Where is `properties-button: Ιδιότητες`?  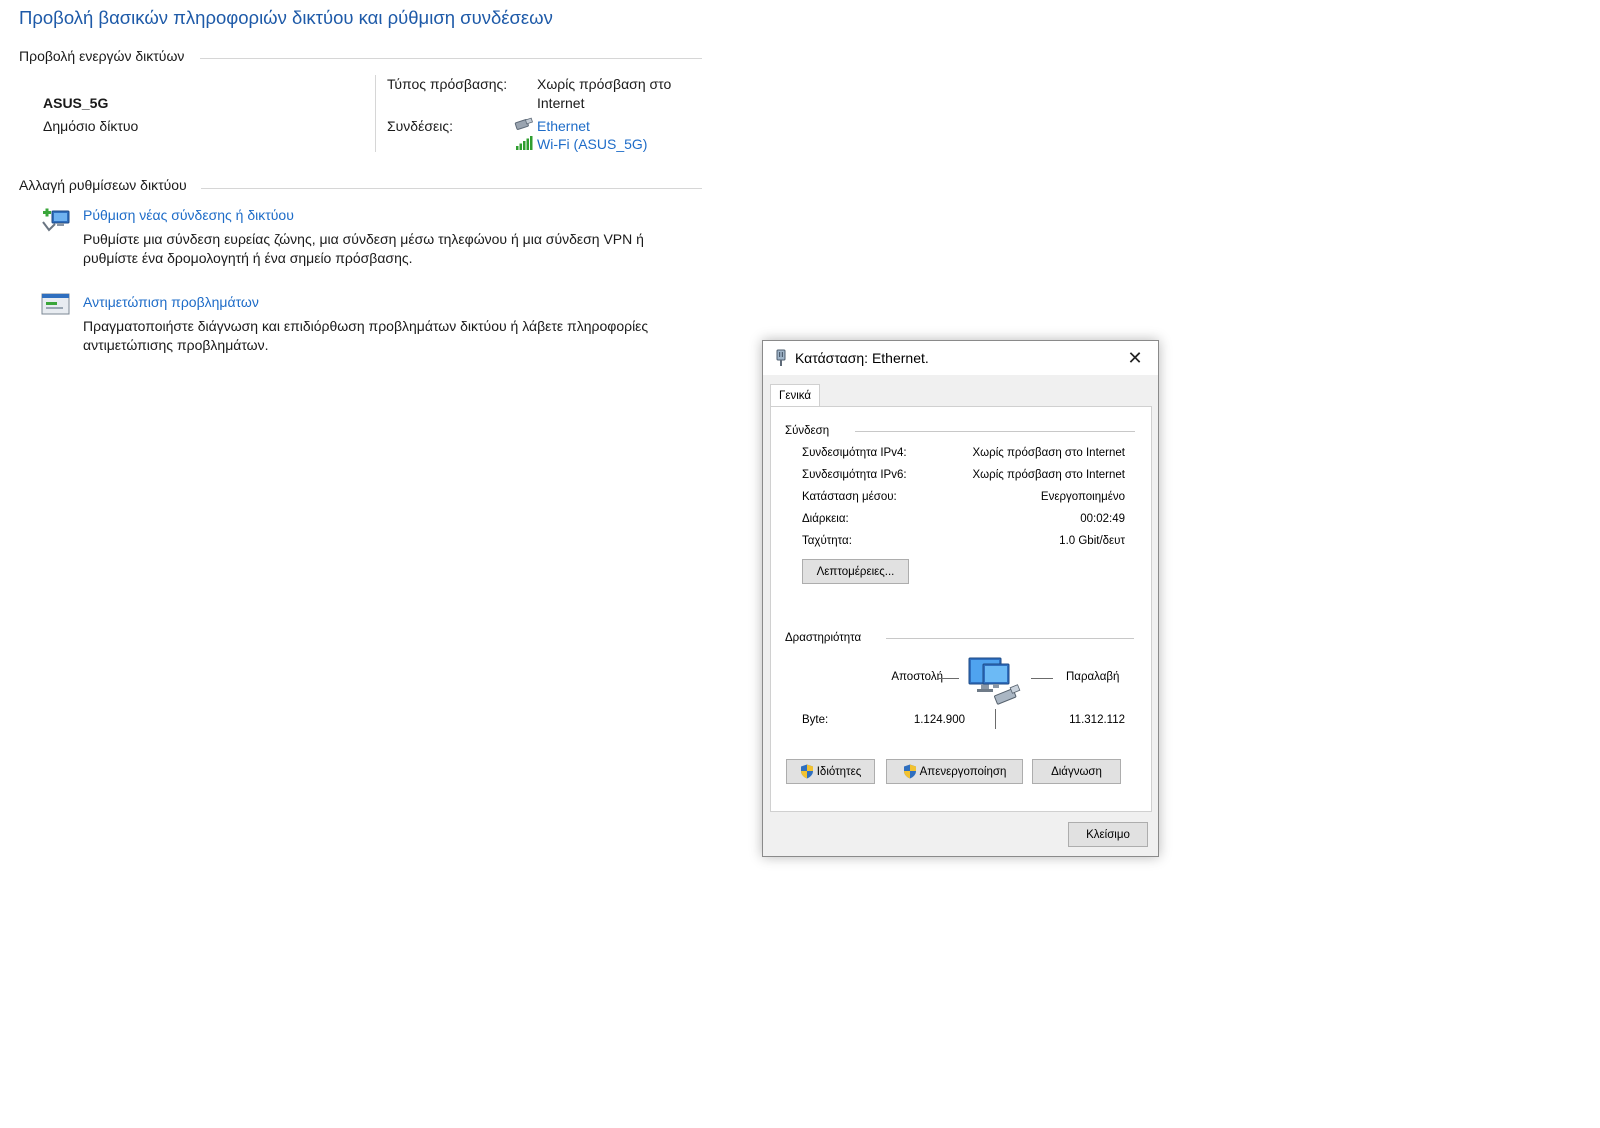 properties-button: Ιδιότητες is located at coordinates (830, 771).